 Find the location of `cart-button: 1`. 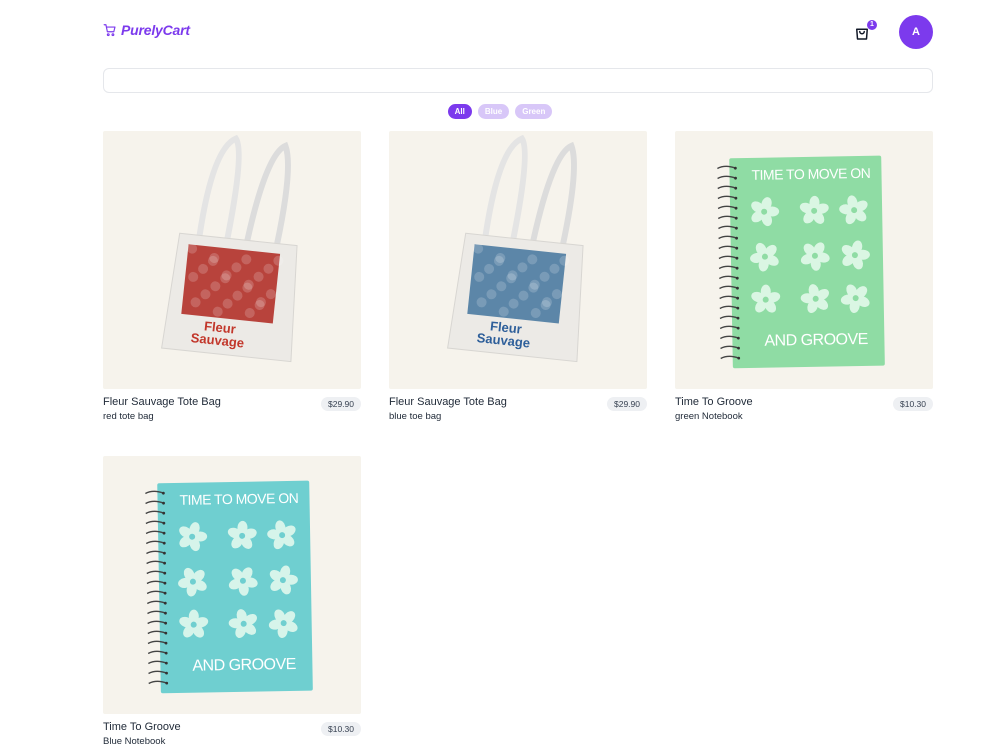

cart-button: 1 is located at coordinates (865, 32).